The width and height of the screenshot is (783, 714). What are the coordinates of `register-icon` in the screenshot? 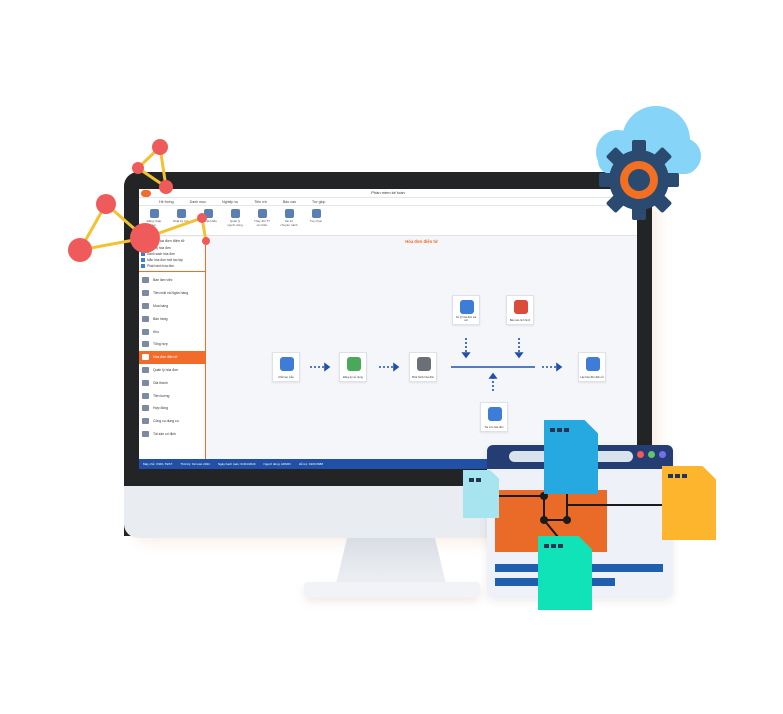 It's located at (354, 364).